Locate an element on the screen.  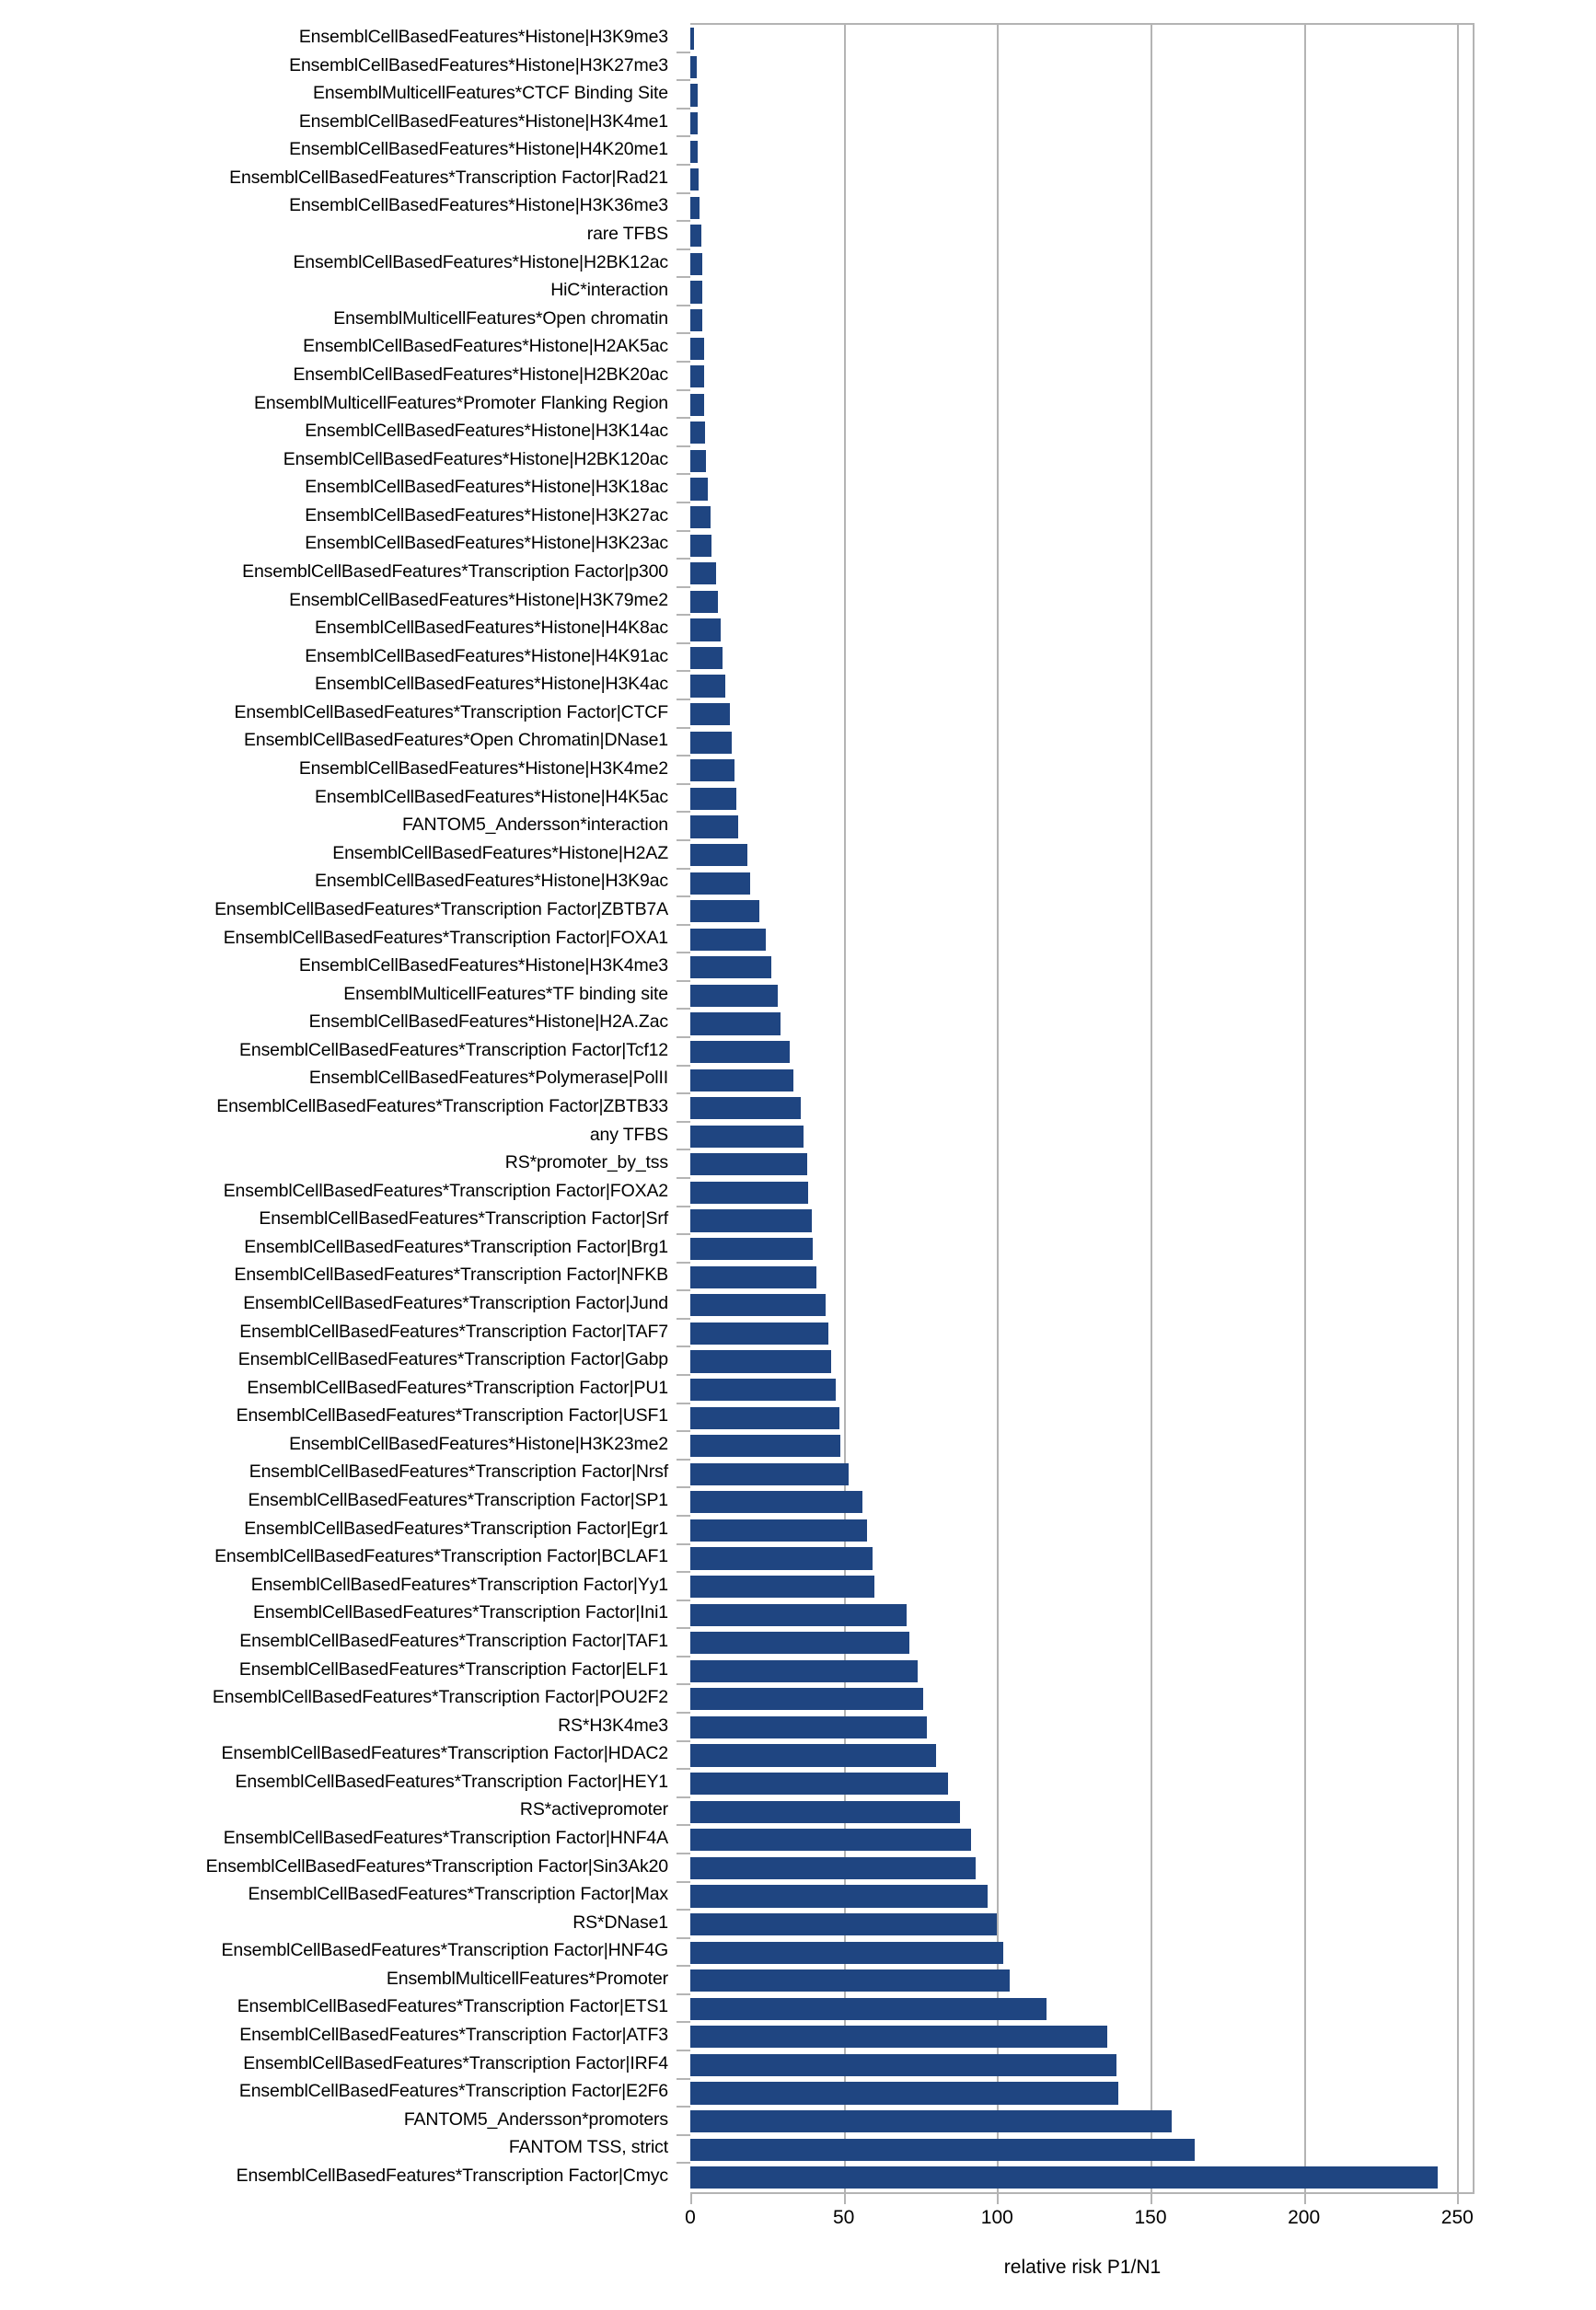
category-label: FANTOM TSS, strict is located at coordinates (588, 2147).